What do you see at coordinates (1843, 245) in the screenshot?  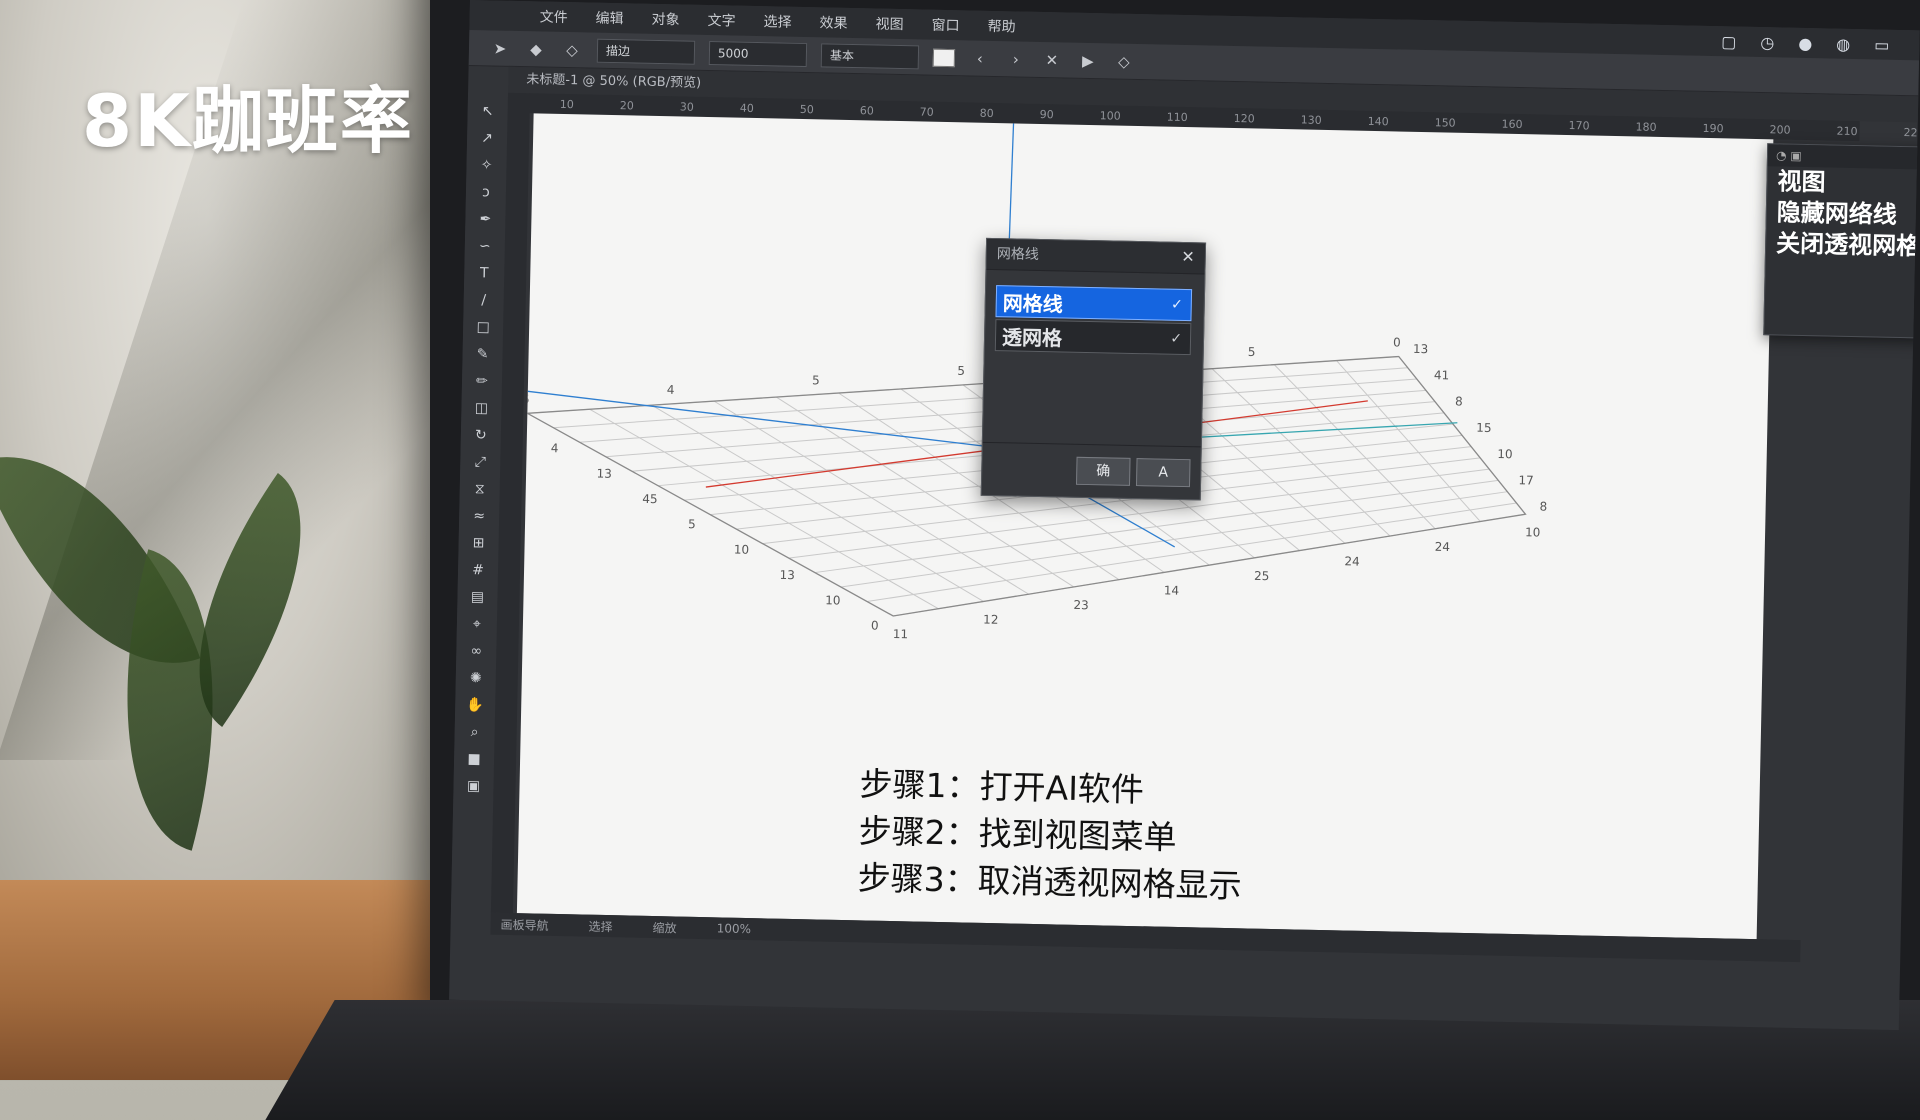 I see `menu-item-close-perspective-grid: 关闭透视网格` at bounding box center [1843, 245].